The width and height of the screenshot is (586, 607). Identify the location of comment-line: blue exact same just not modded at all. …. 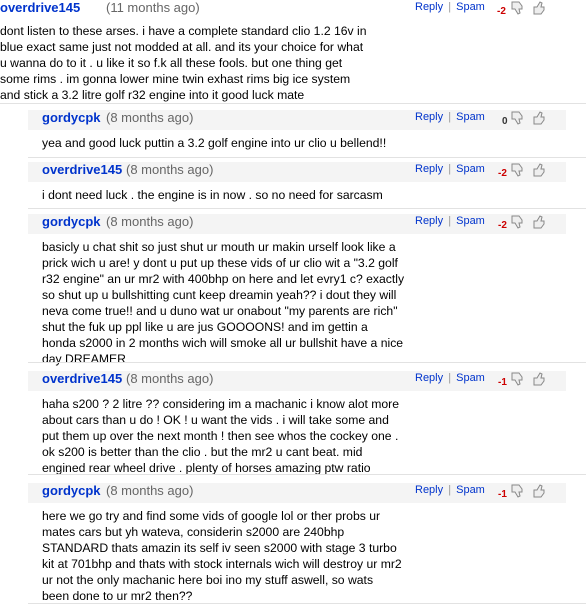
(182, 47).